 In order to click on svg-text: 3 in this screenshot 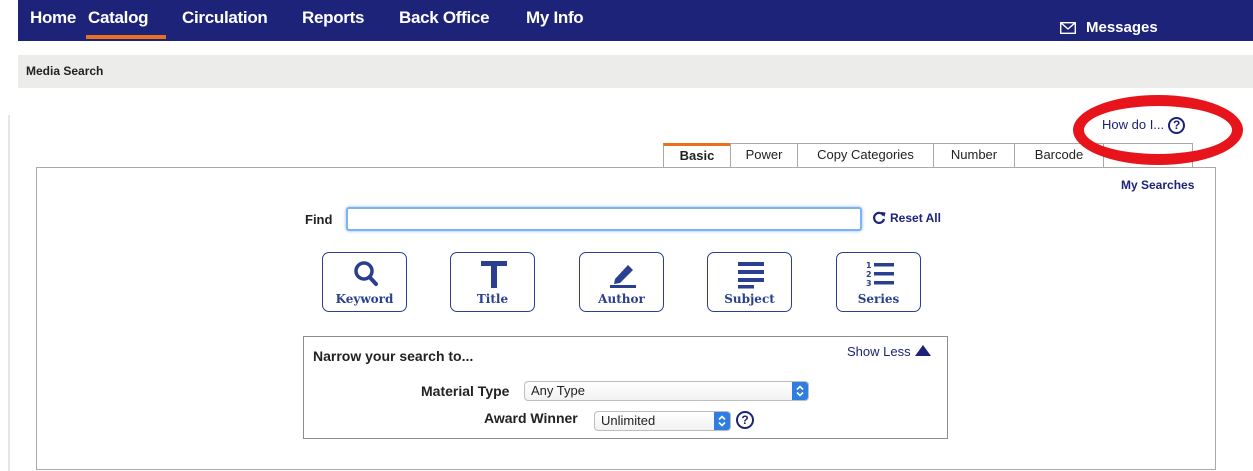, I will do `click(869, 283)`.